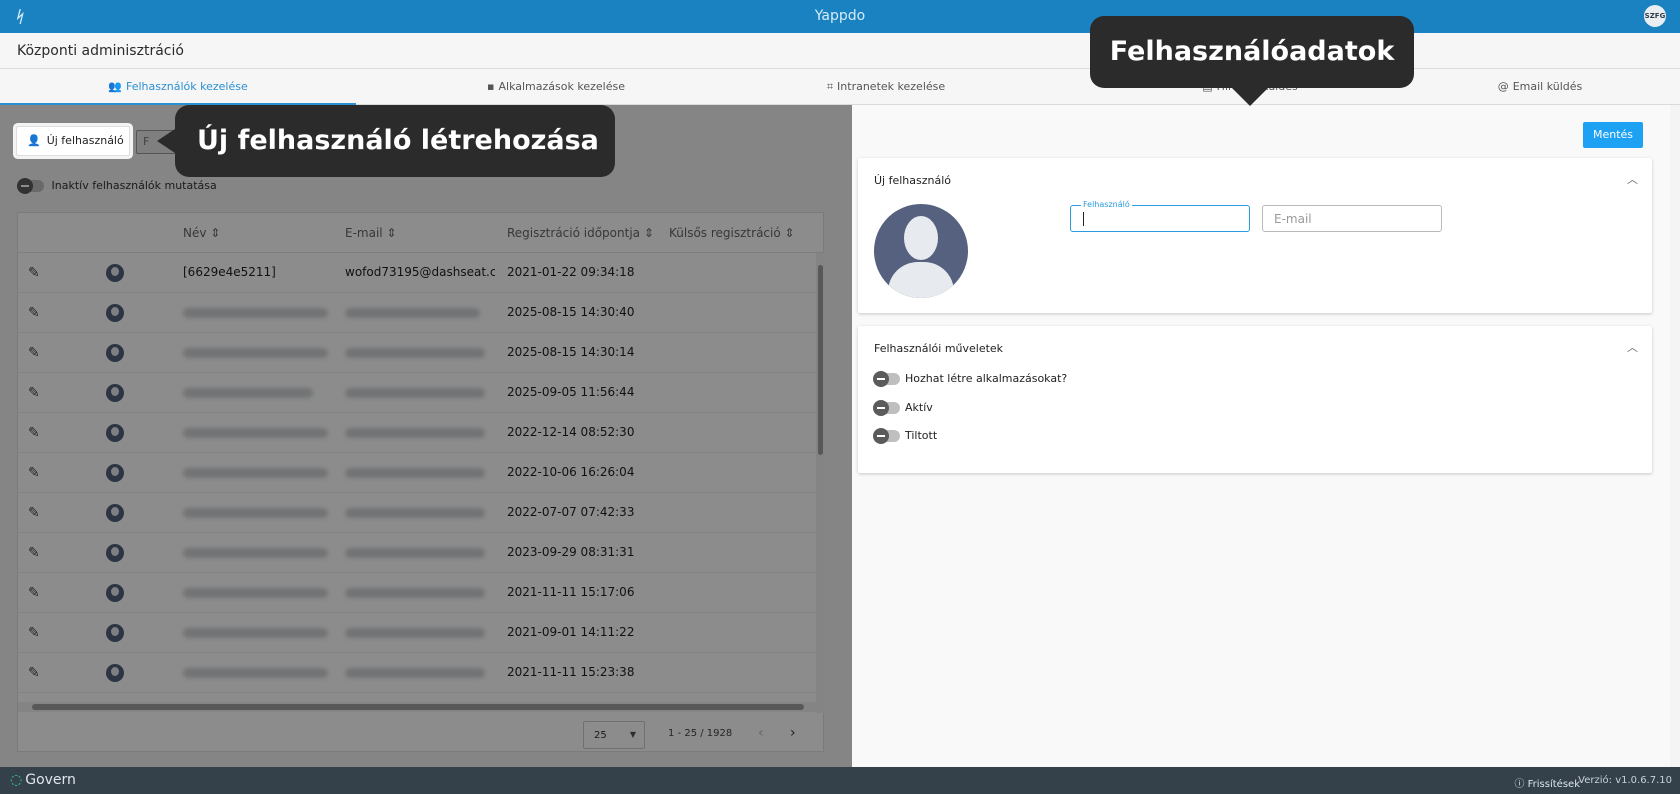  Describe the element at coordinates (1252, 51) in the screenshot. I see `callout-text: Felhasználóadatok` at that location.